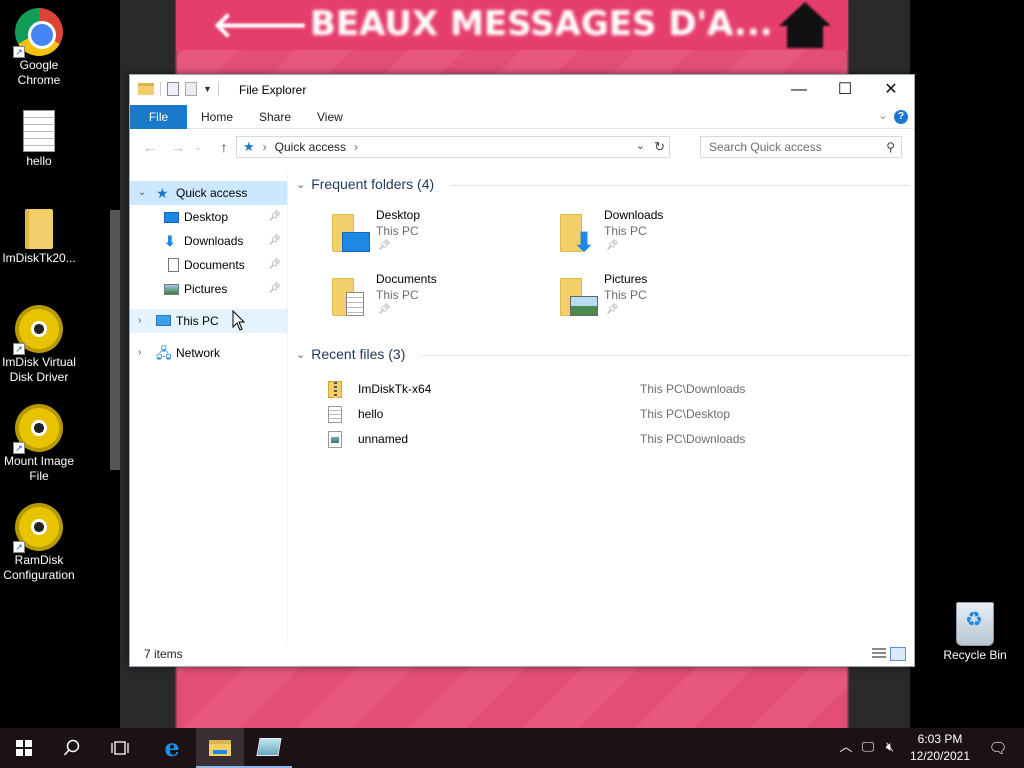  Describe the element at coordinates (801, 147) in the screenshot. I see `search-input: Search Quick access ⚲` at that location.